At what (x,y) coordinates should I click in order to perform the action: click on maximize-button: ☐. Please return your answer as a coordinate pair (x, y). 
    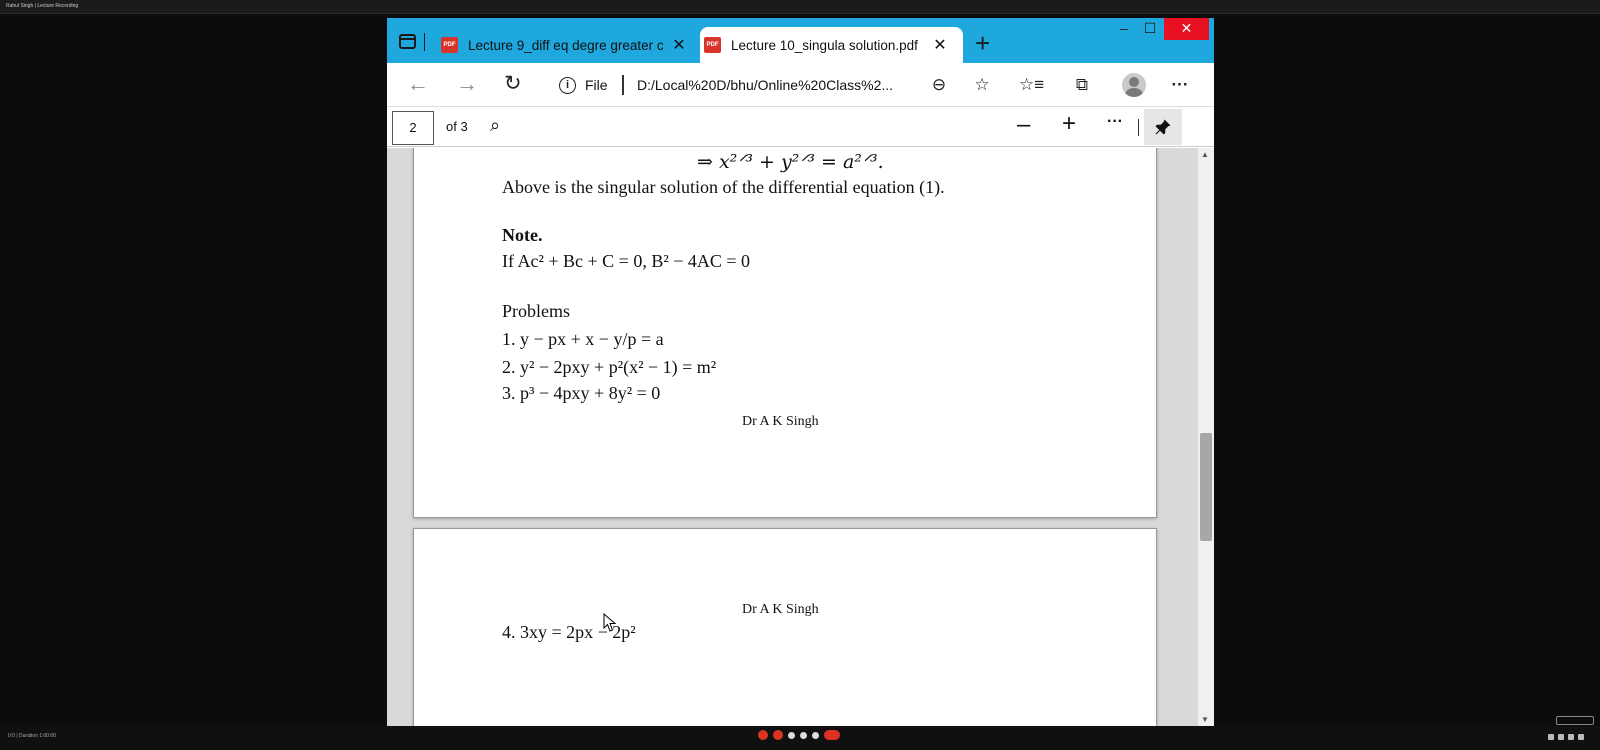
    Looking at the image, I should click on (1150, 29).